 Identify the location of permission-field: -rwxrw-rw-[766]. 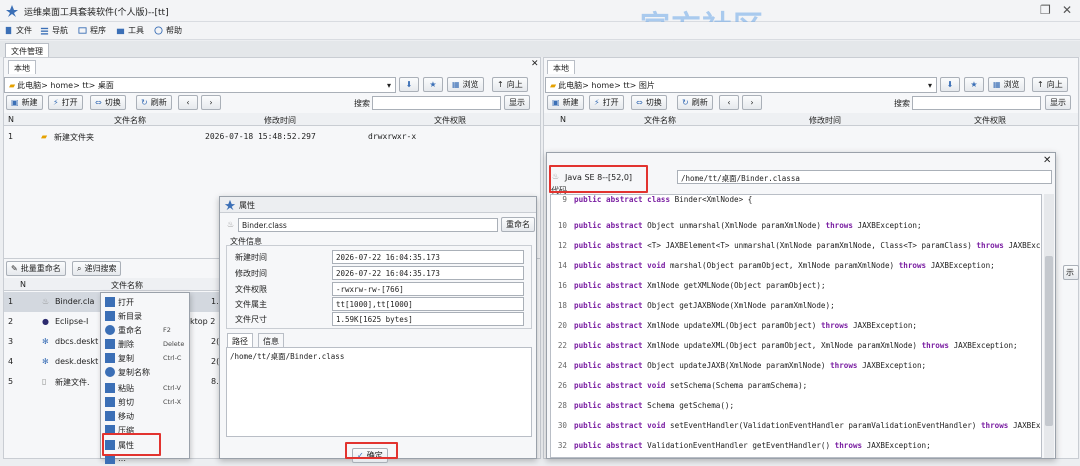
(428, 289).